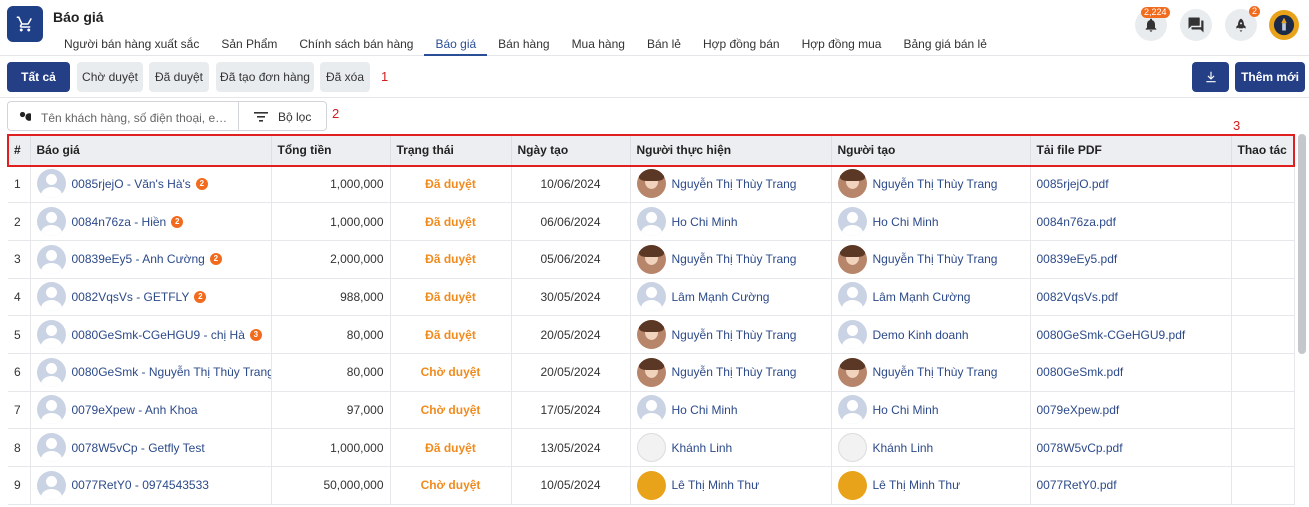 This screenshot has height=507, width=1309. I want to click on row-number: 9, so click(19, 485).